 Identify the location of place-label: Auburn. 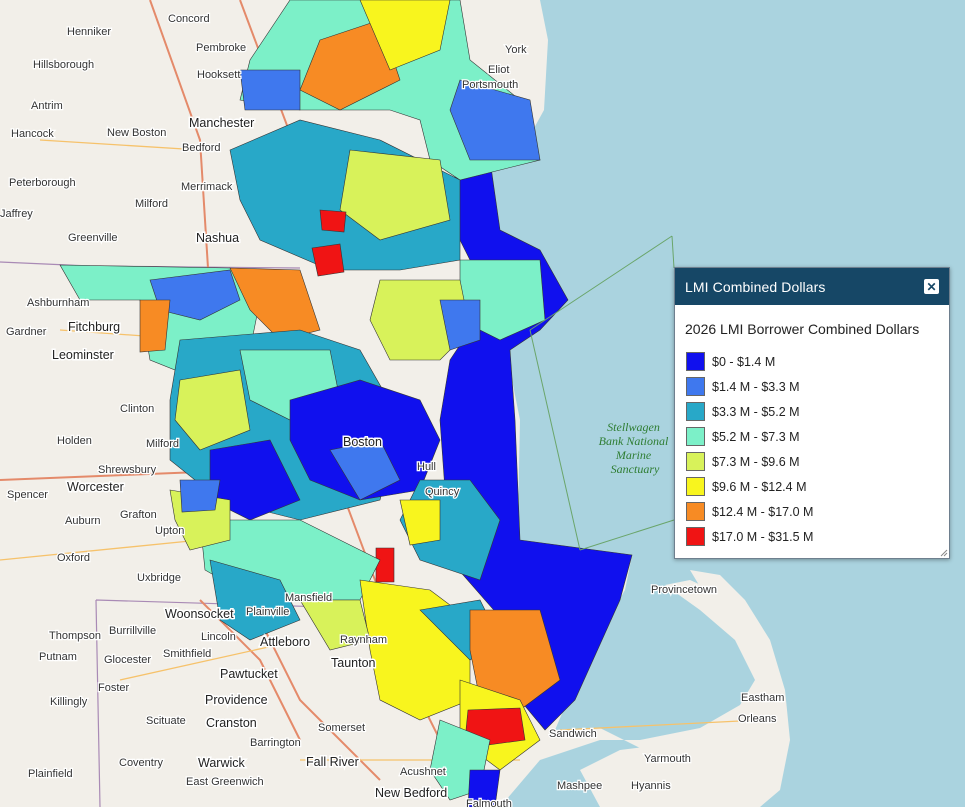
(82, 521).